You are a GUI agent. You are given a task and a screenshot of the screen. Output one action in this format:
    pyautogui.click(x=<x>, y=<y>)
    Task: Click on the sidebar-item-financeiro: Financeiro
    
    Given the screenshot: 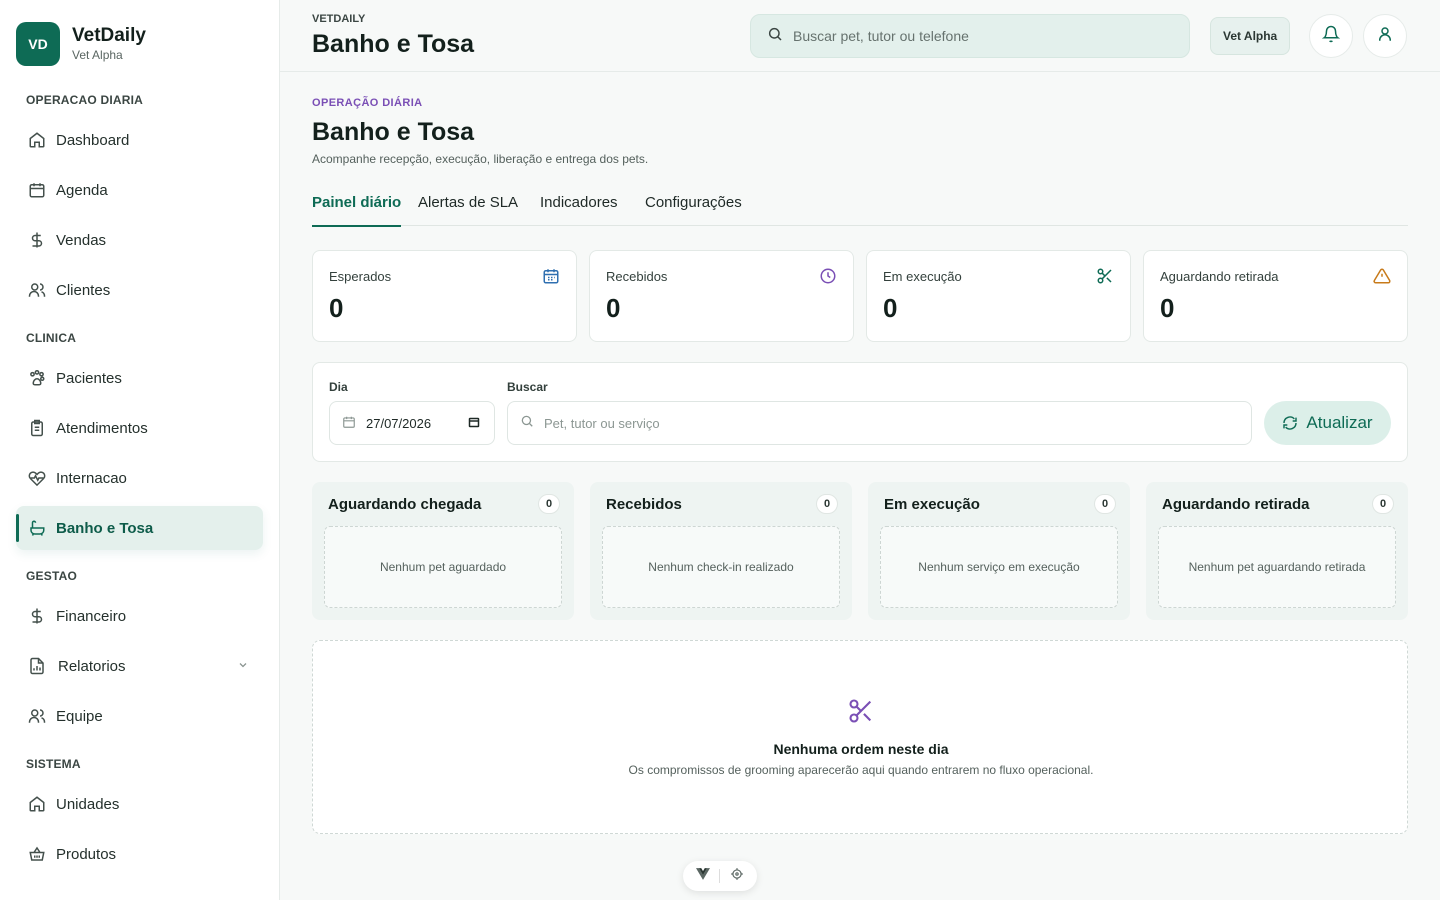 What is the action you would take?
    pyautogui.click(x=139, y=616)
    